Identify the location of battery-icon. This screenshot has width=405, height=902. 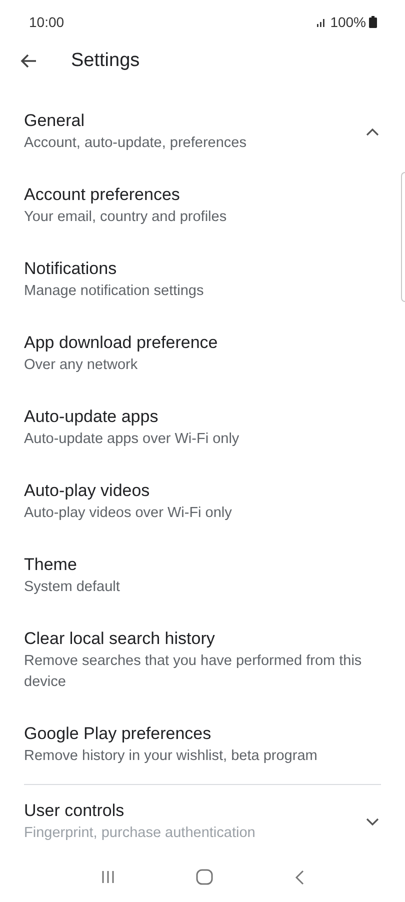
(373, 22).